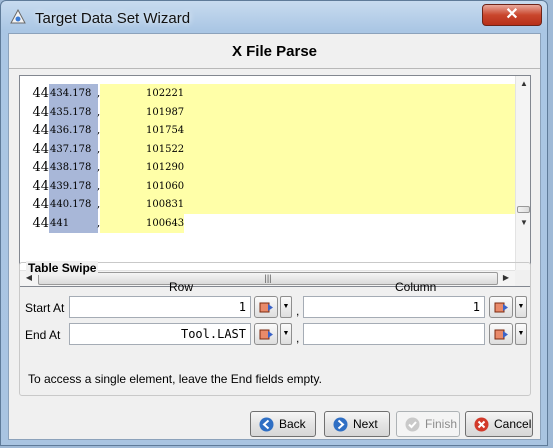  What do you see at coordinates (160, 307) in the screenshot?
I see `start-row-field: 1` at bounding box center [160, 307].